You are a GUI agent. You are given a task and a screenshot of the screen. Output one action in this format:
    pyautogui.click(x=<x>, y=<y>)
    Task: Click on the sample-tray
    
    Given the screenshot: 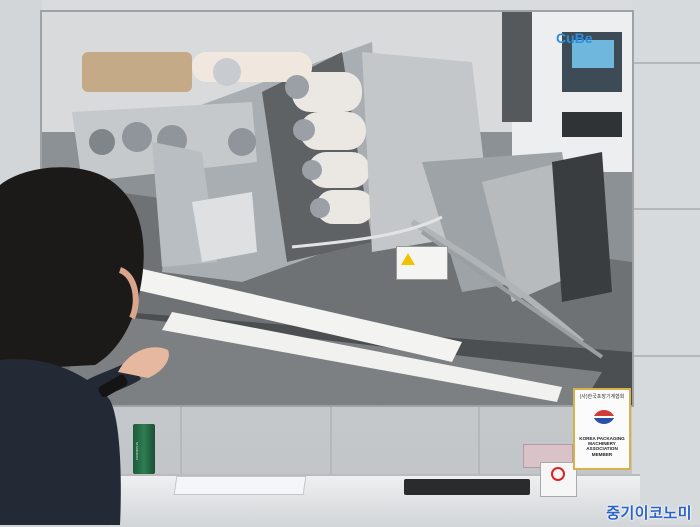 What is the action you would take?
    pyautogui.click(x=467, y=487)
    